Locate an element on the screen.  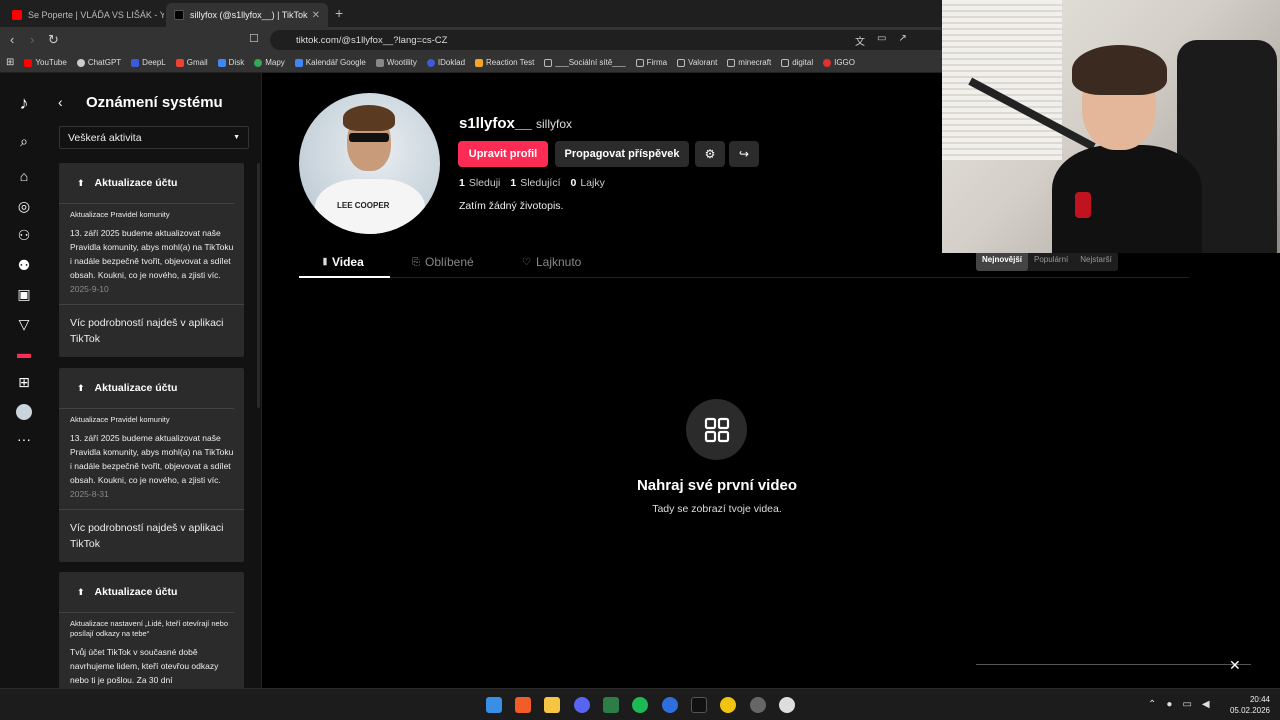
calculator-icon is located at coordinates (611, 705).